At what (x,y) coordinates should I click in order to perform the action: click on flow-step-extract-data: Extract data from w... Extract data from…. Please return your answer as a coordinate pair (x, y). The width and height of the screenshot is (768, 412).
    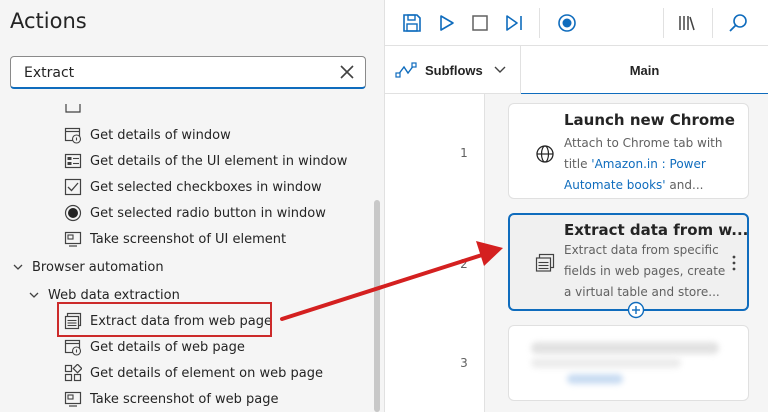
    Looking at the image, I should click on (628, 262).